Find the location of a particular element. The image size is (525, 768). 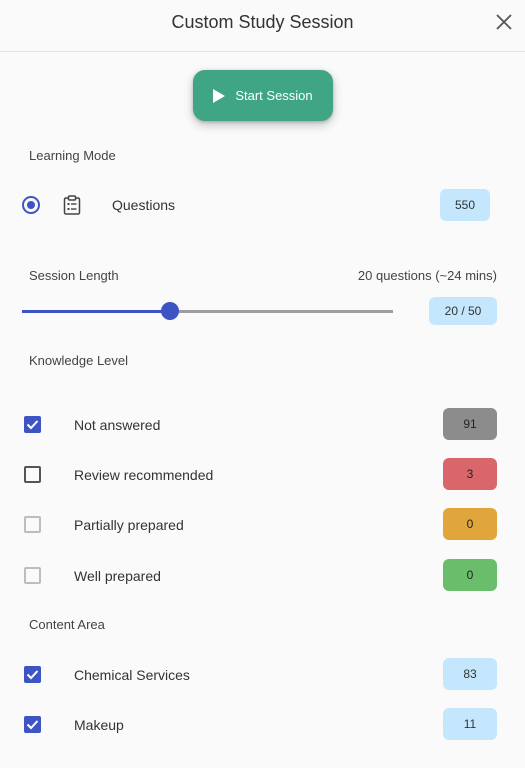

slider-thumb is located at coordinates (170, 311).